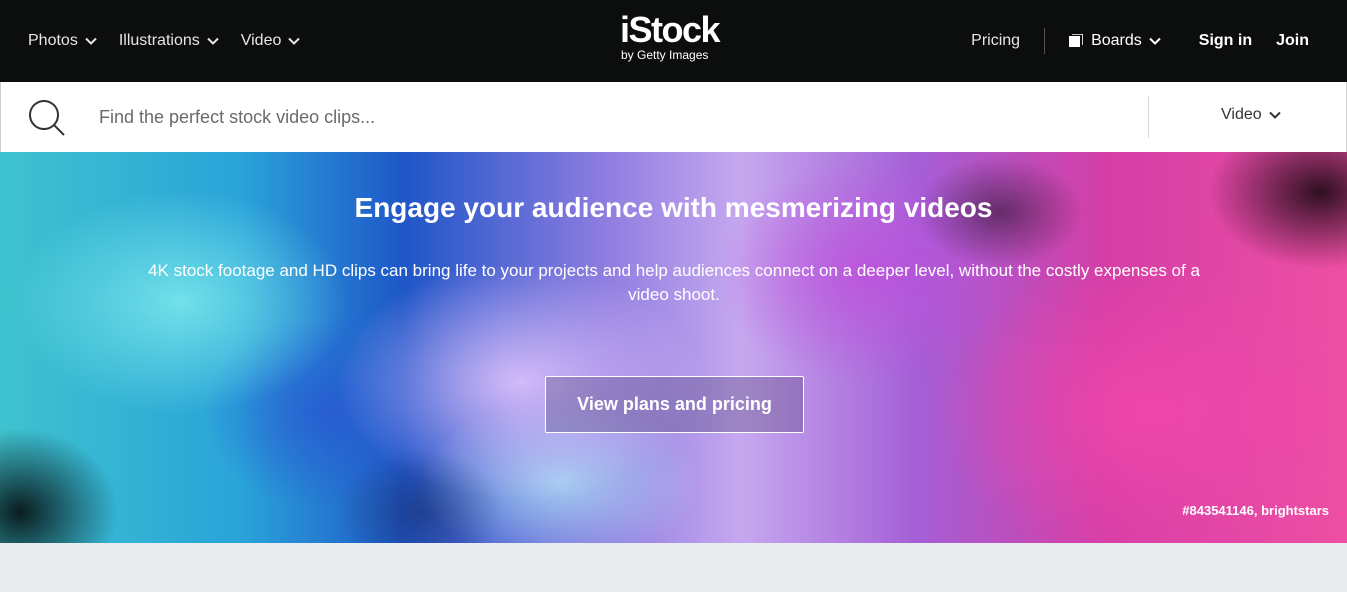 The height and width of the screenshot is (592, 1347). I want to click on account-nav: Pricing Boards Sign in Join, so click(1140, 41).